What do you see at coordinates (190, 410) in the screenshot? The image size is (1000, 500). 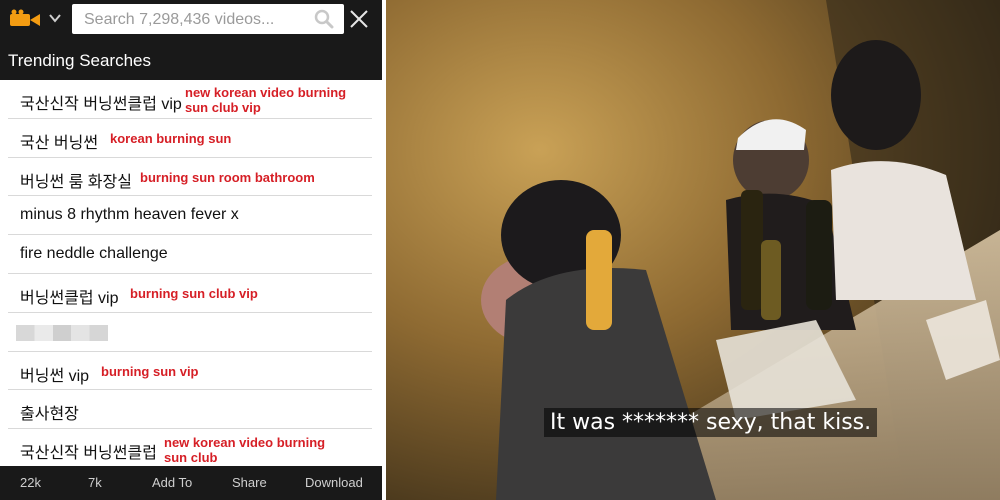 I see `trending-item: 출사현장` at bounding box center [190, 410].